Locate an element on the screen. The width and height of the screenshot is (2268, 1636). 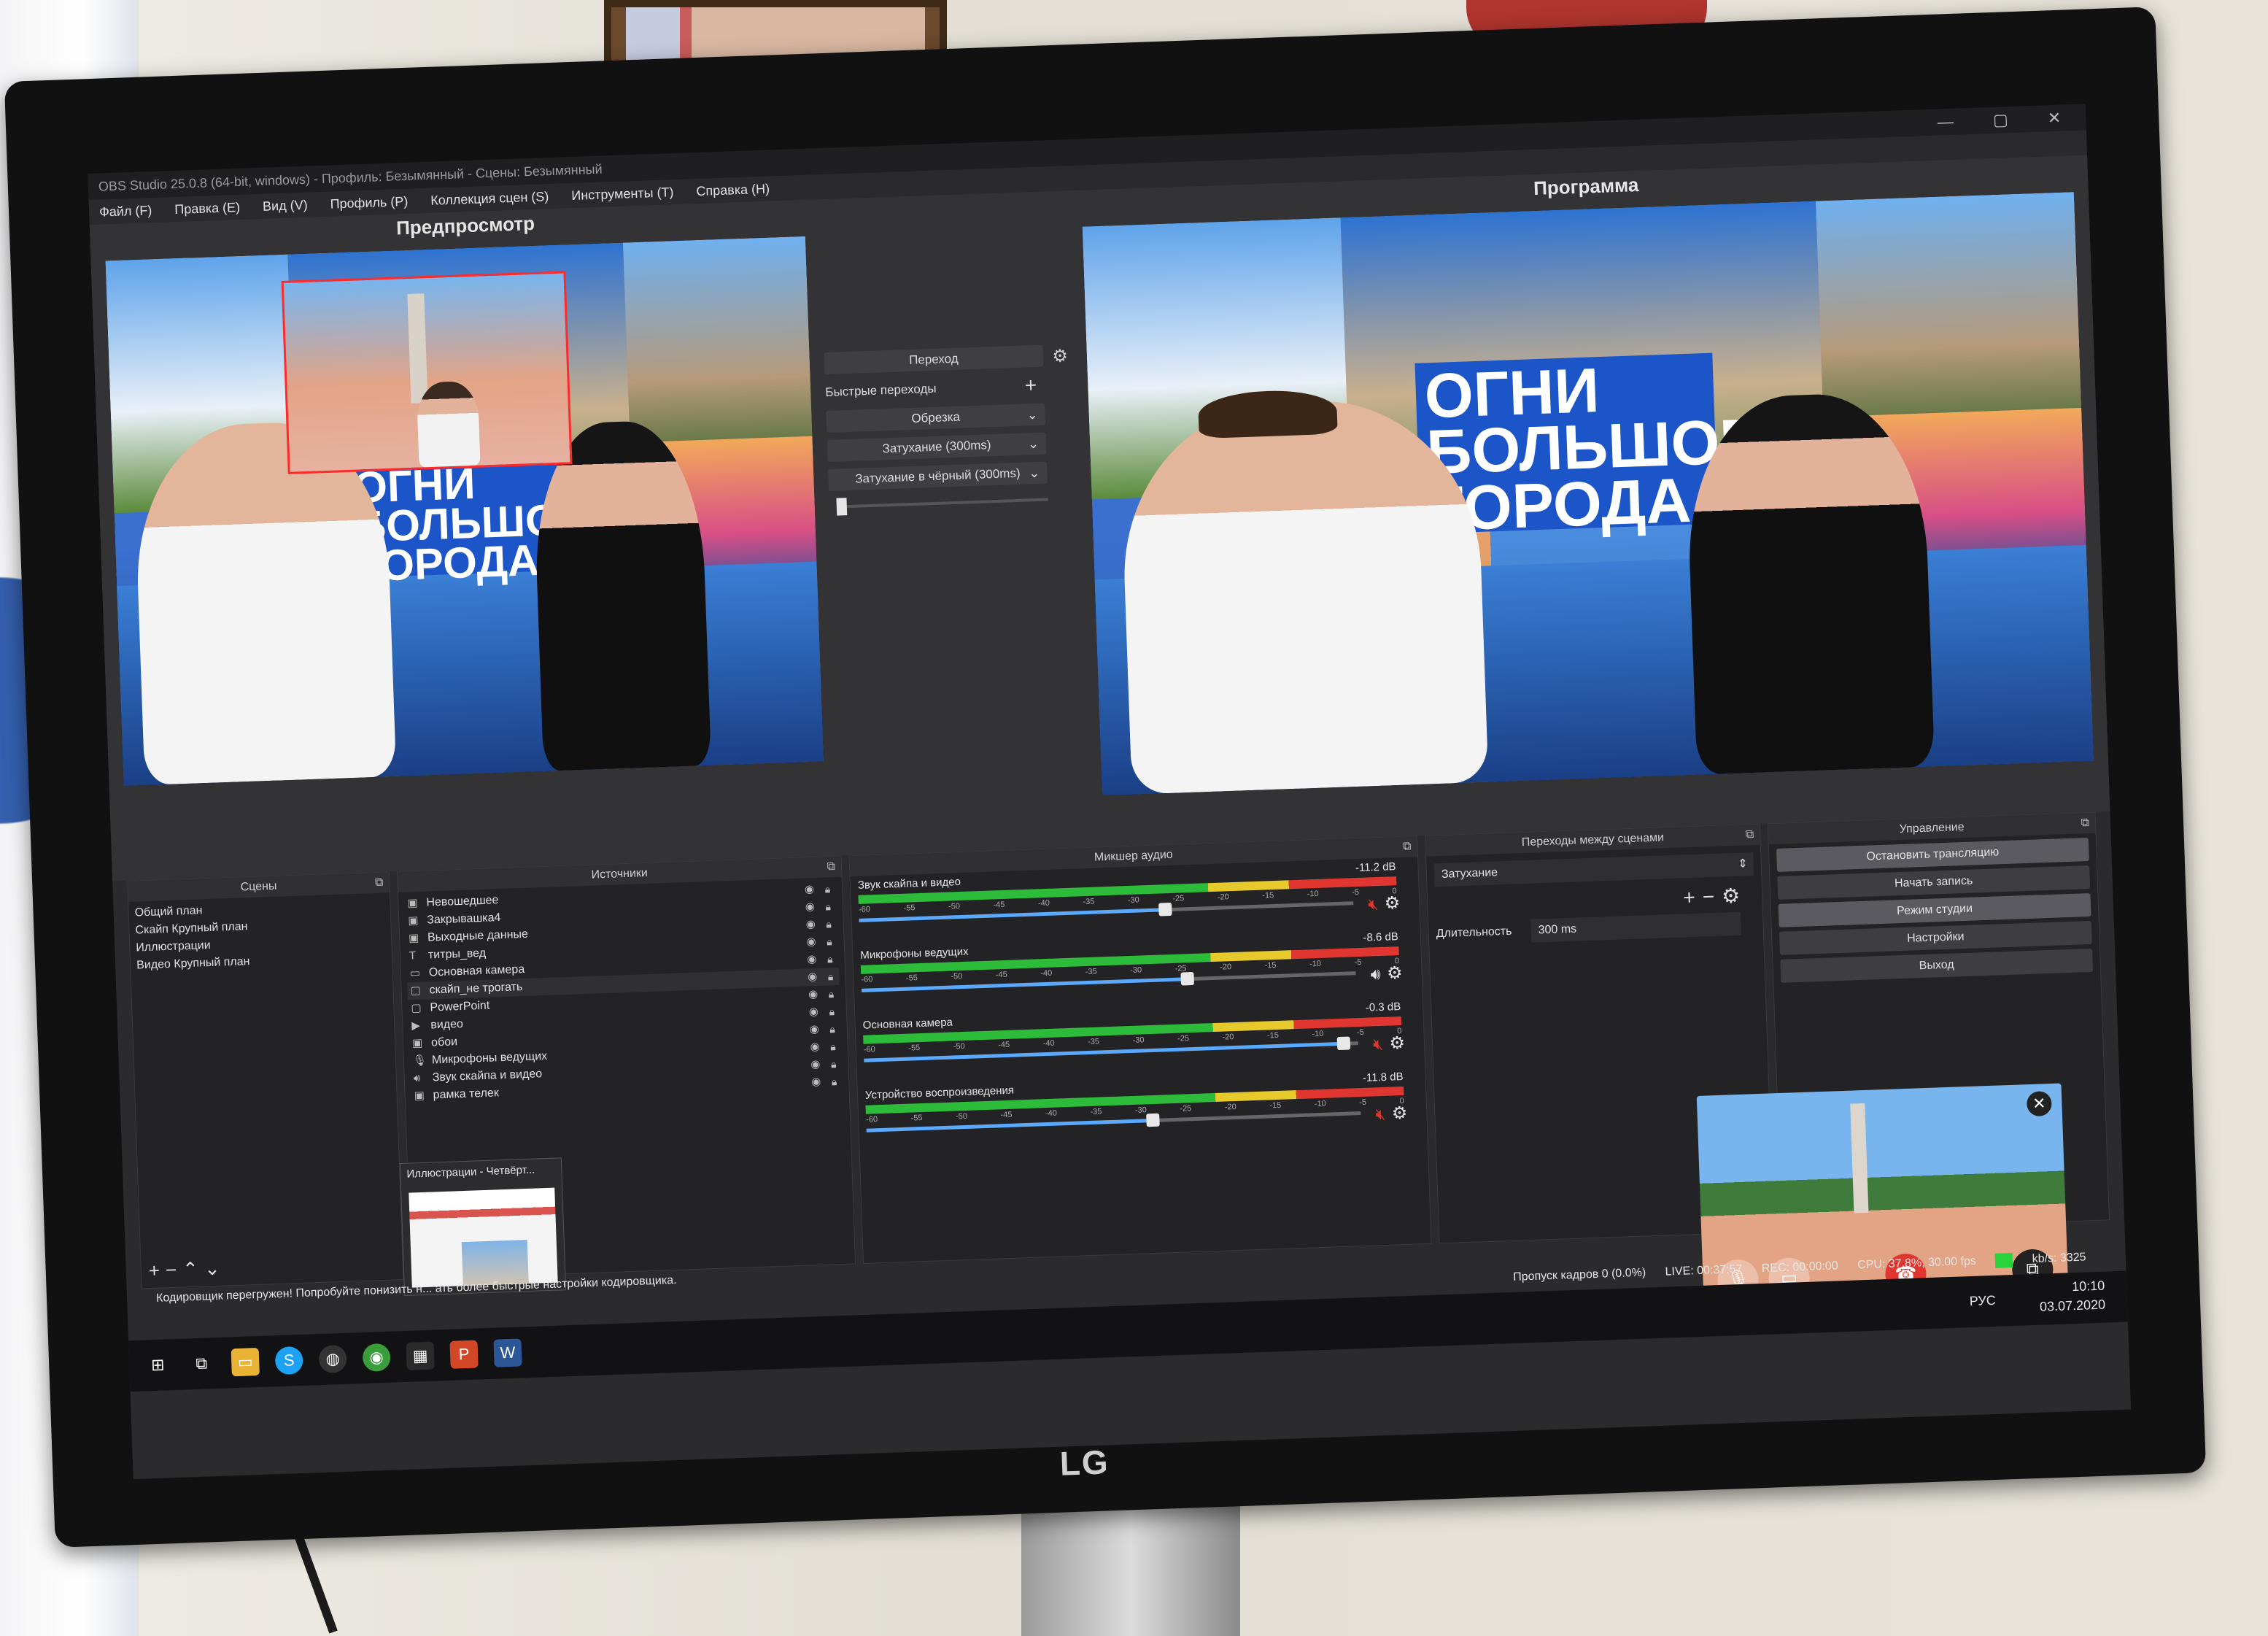
menu-file: Файл (F) is located at coordinates (125, 212).